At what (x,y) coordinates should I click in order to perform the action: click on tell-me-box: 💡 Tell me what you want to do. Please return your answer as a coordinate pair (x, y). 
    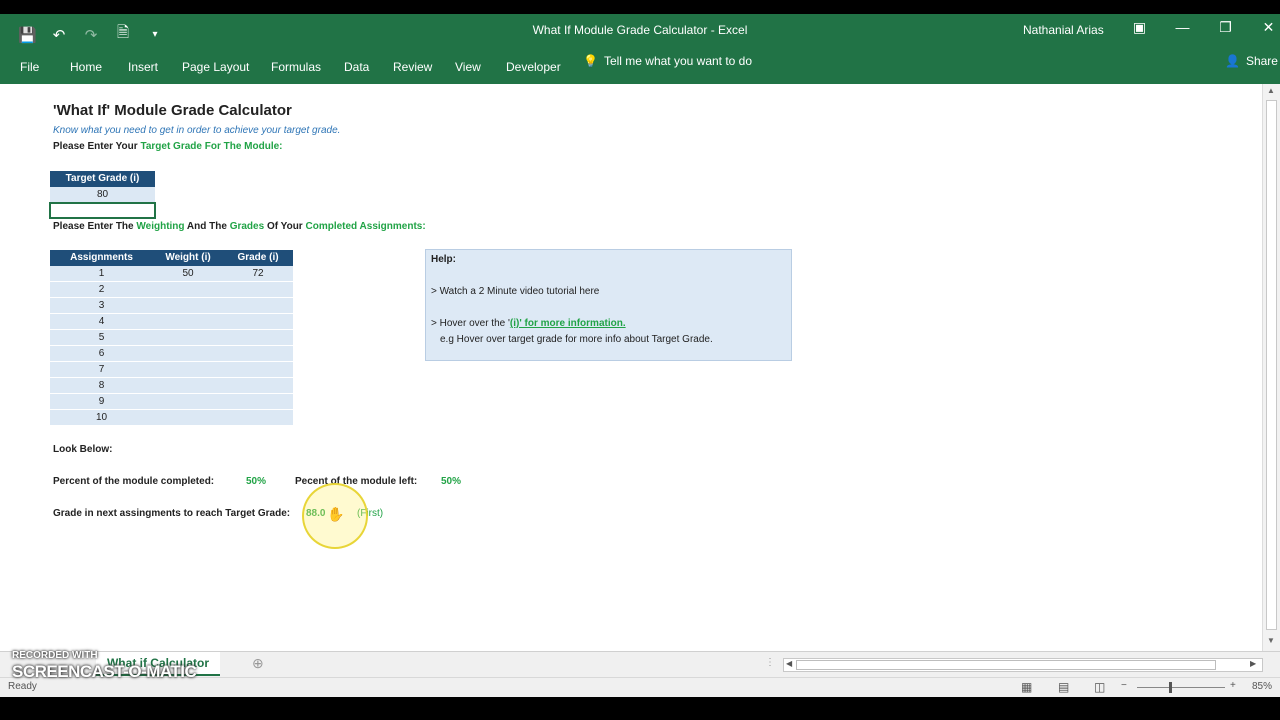
    Looking at the image, I should click on (667, 61).